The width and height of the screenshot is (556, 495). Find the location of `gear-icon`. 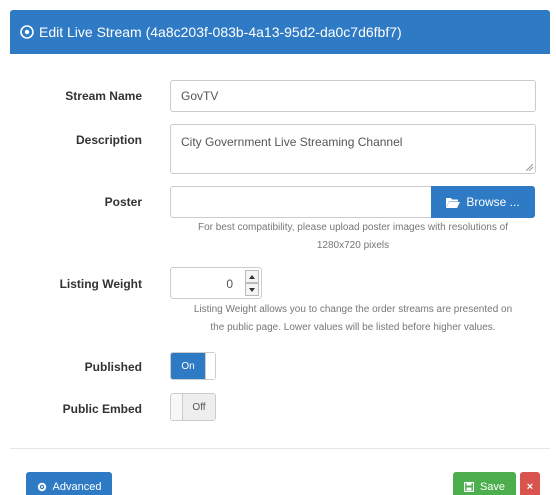

gear-icon is located at coordinates (41, 487).